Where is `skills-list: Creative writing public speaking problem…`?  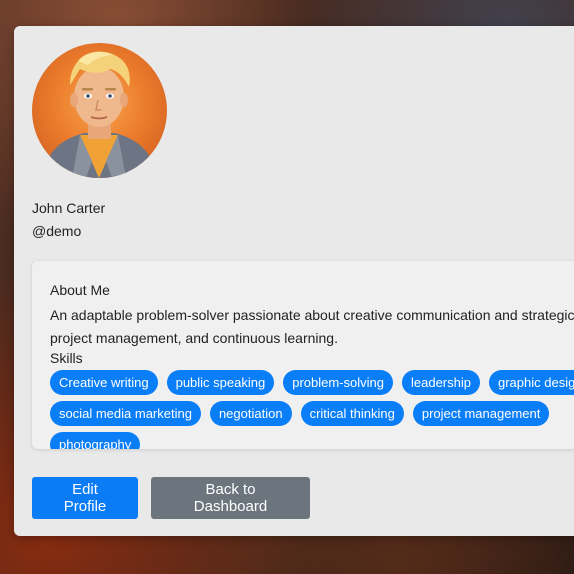 skills-list: Creative writing public speaking problem… is located at coordinates (312, 409).